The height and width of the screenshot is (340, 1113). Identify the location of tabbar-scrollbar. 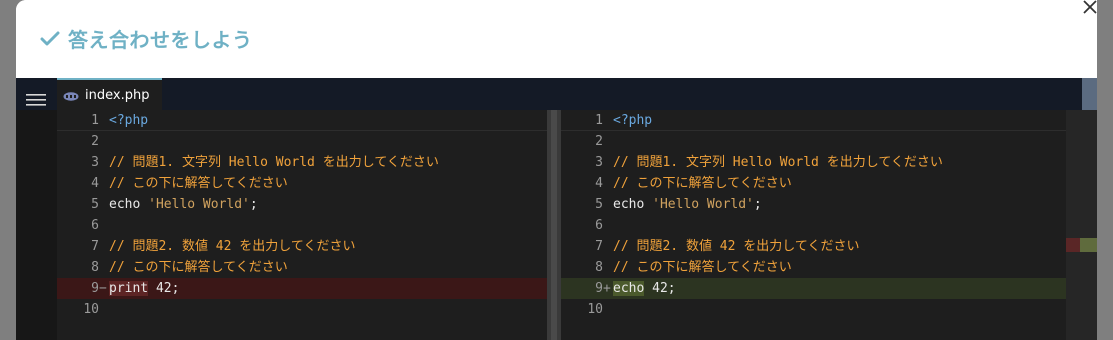
(1089, 94).